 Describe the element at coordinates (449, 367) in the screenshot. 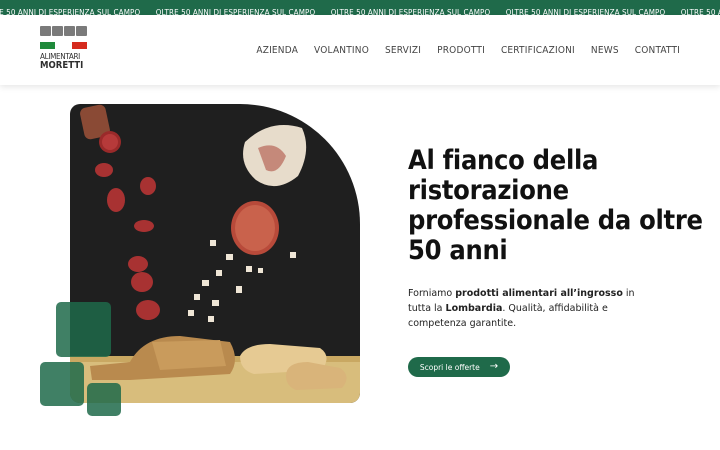

I see `offers-button-label: Scopri le offerte` at that location.